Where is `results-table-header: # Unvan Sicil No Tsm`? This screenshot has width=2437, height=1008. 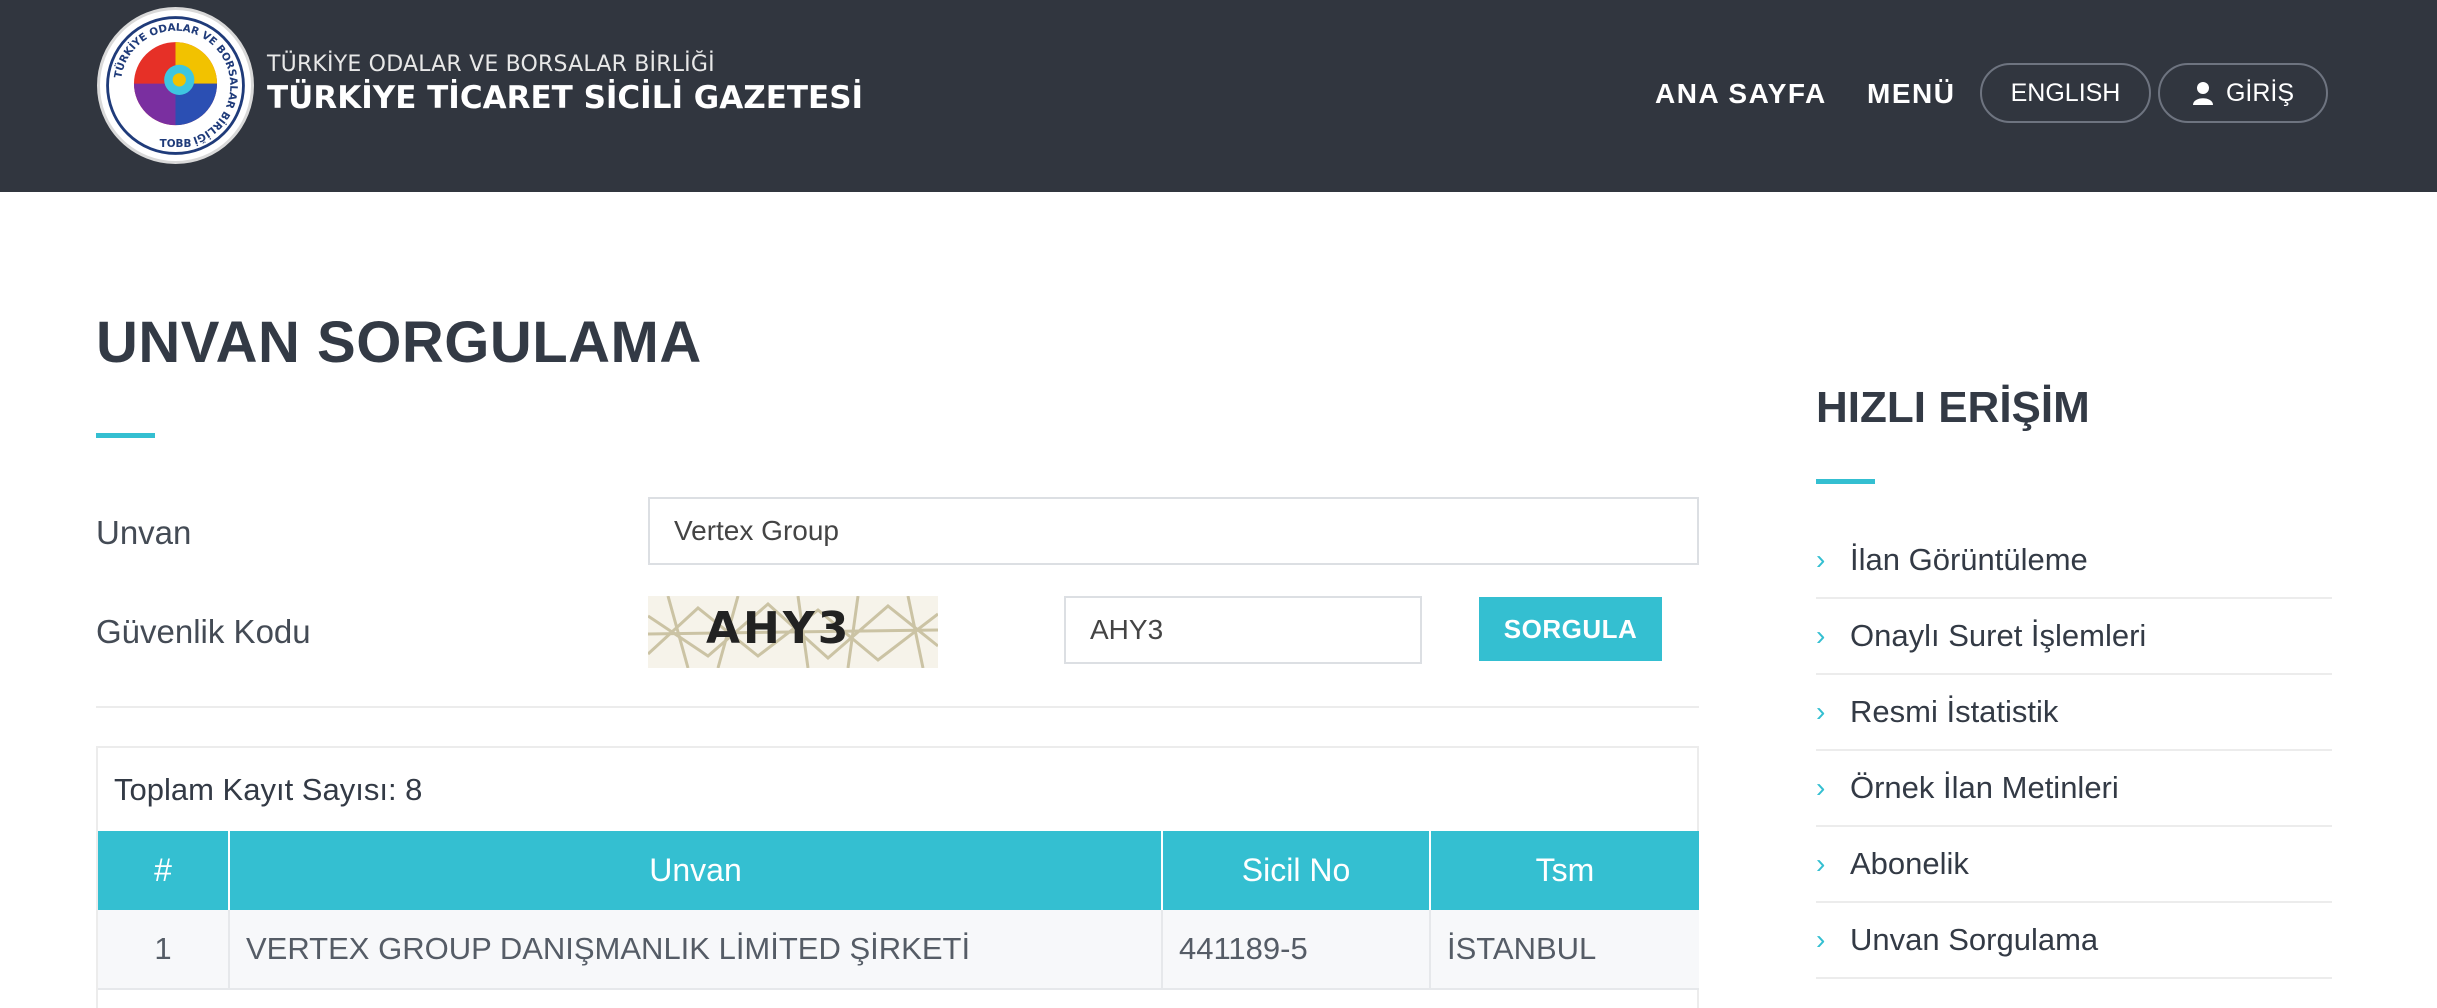 results-table-header: # Unvan Sicil No Tsm is located at coordinates (898, 870).